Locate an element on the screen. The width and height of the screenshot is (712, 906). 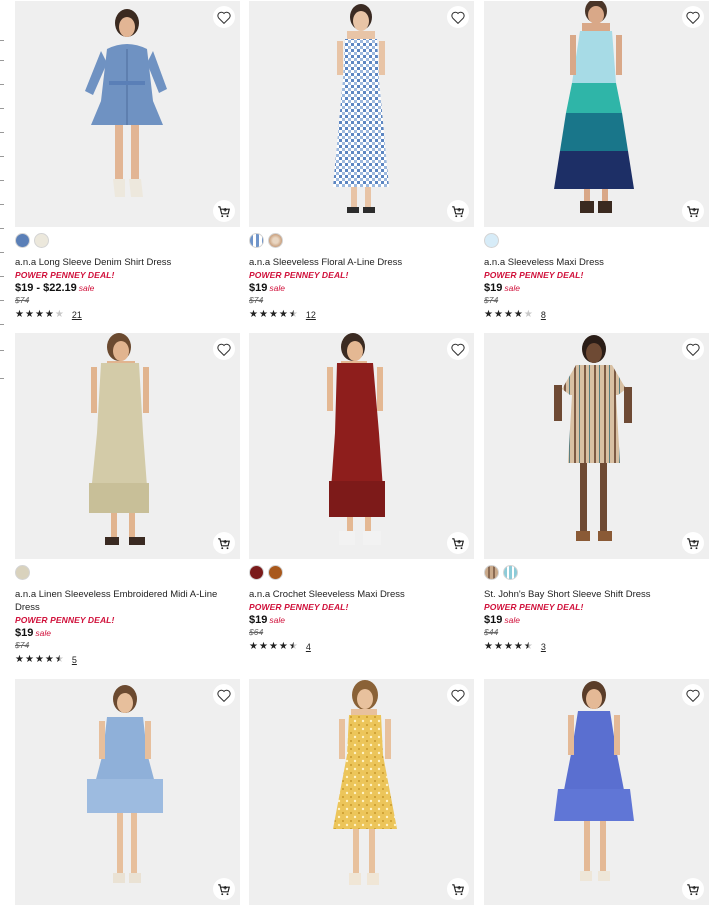
review-count: 12 is located at coordinates (311, 315).